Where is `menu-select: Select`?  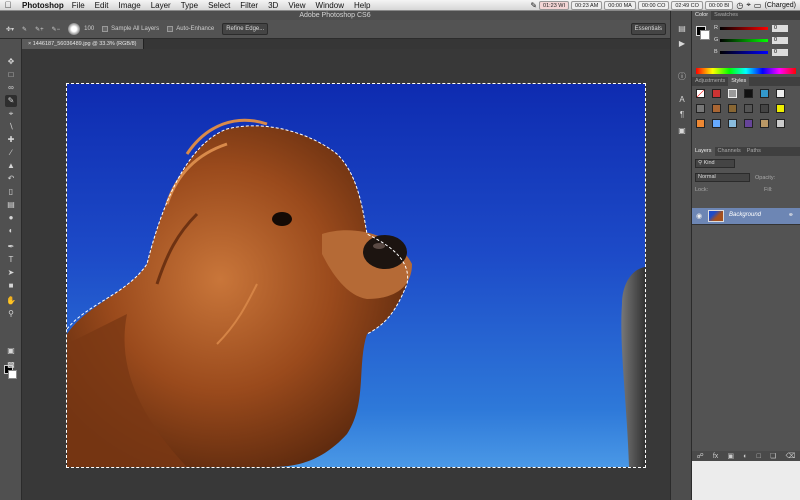
menu-select: Select is located at coordinates (219, 5).